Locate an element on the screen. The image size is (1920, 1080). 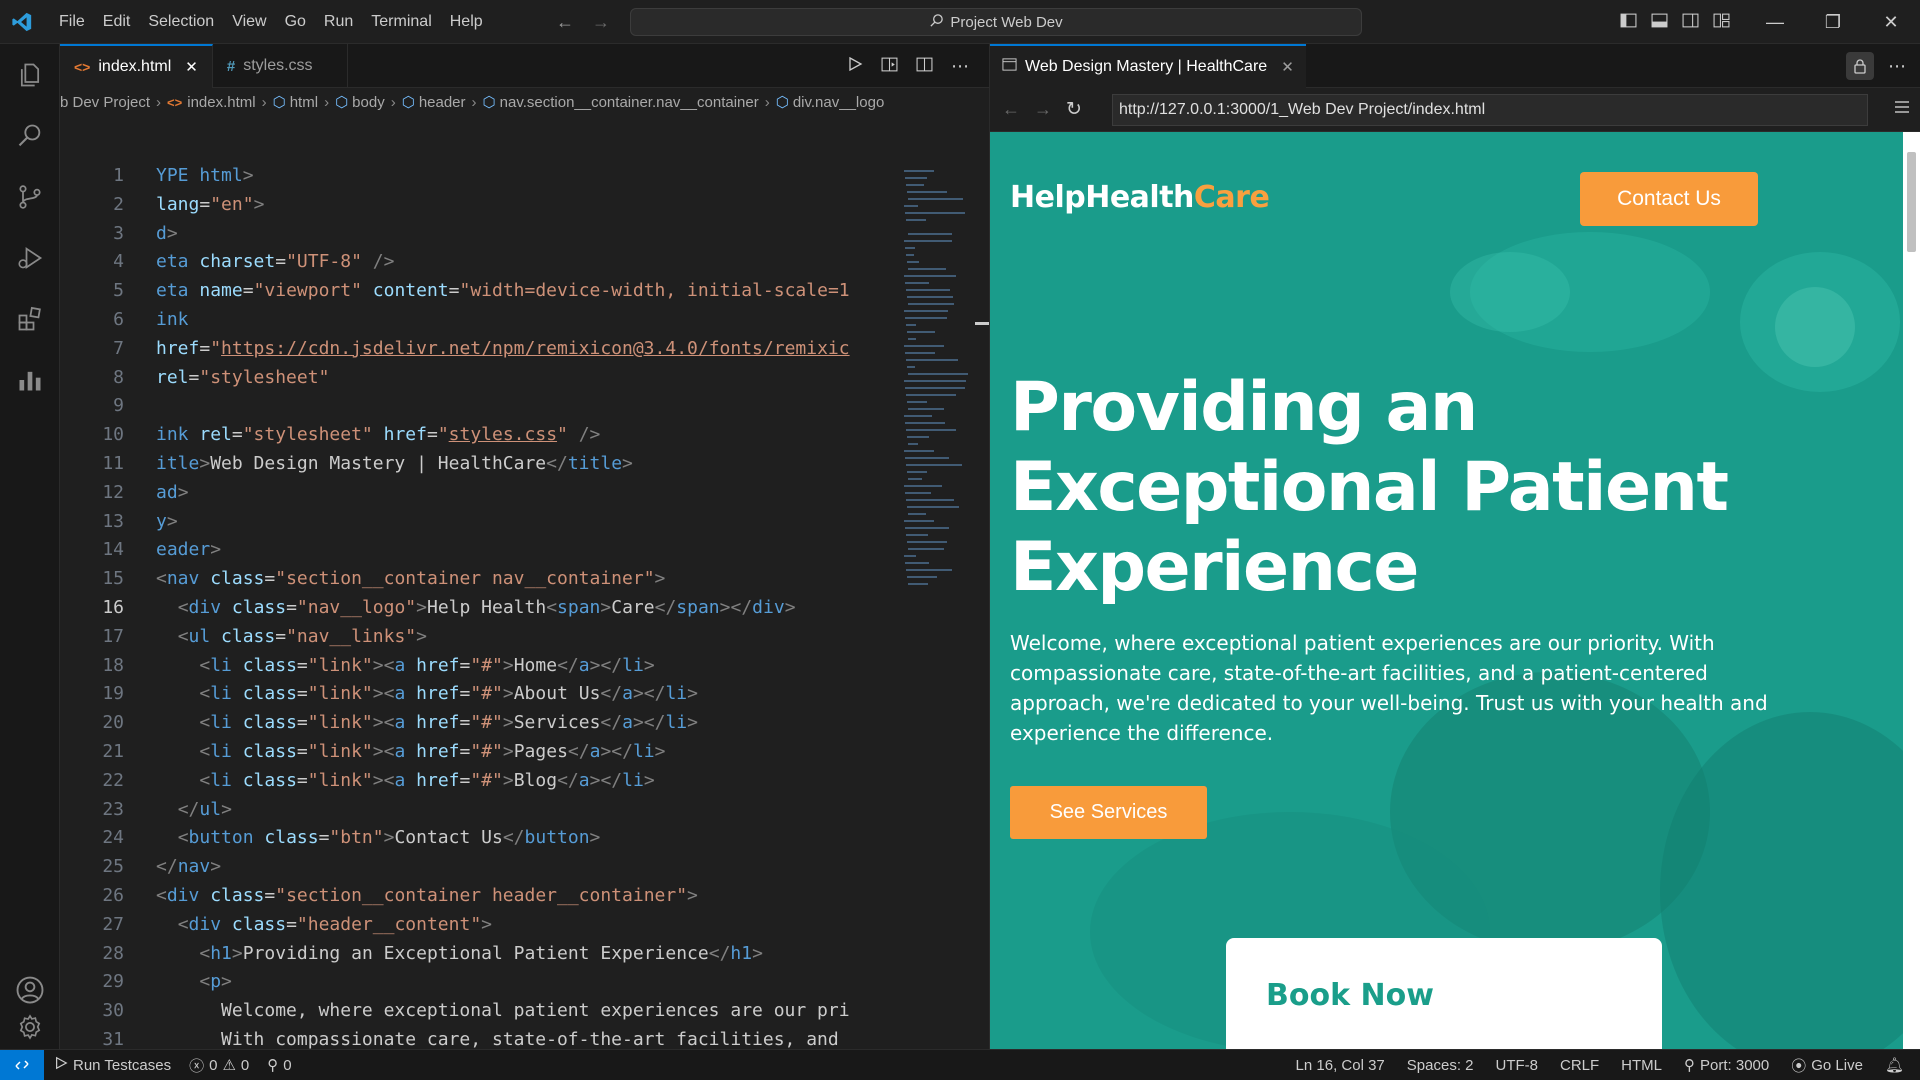
go-live-item: ⦿ Go Live is located at coordinates (1827, 1065).